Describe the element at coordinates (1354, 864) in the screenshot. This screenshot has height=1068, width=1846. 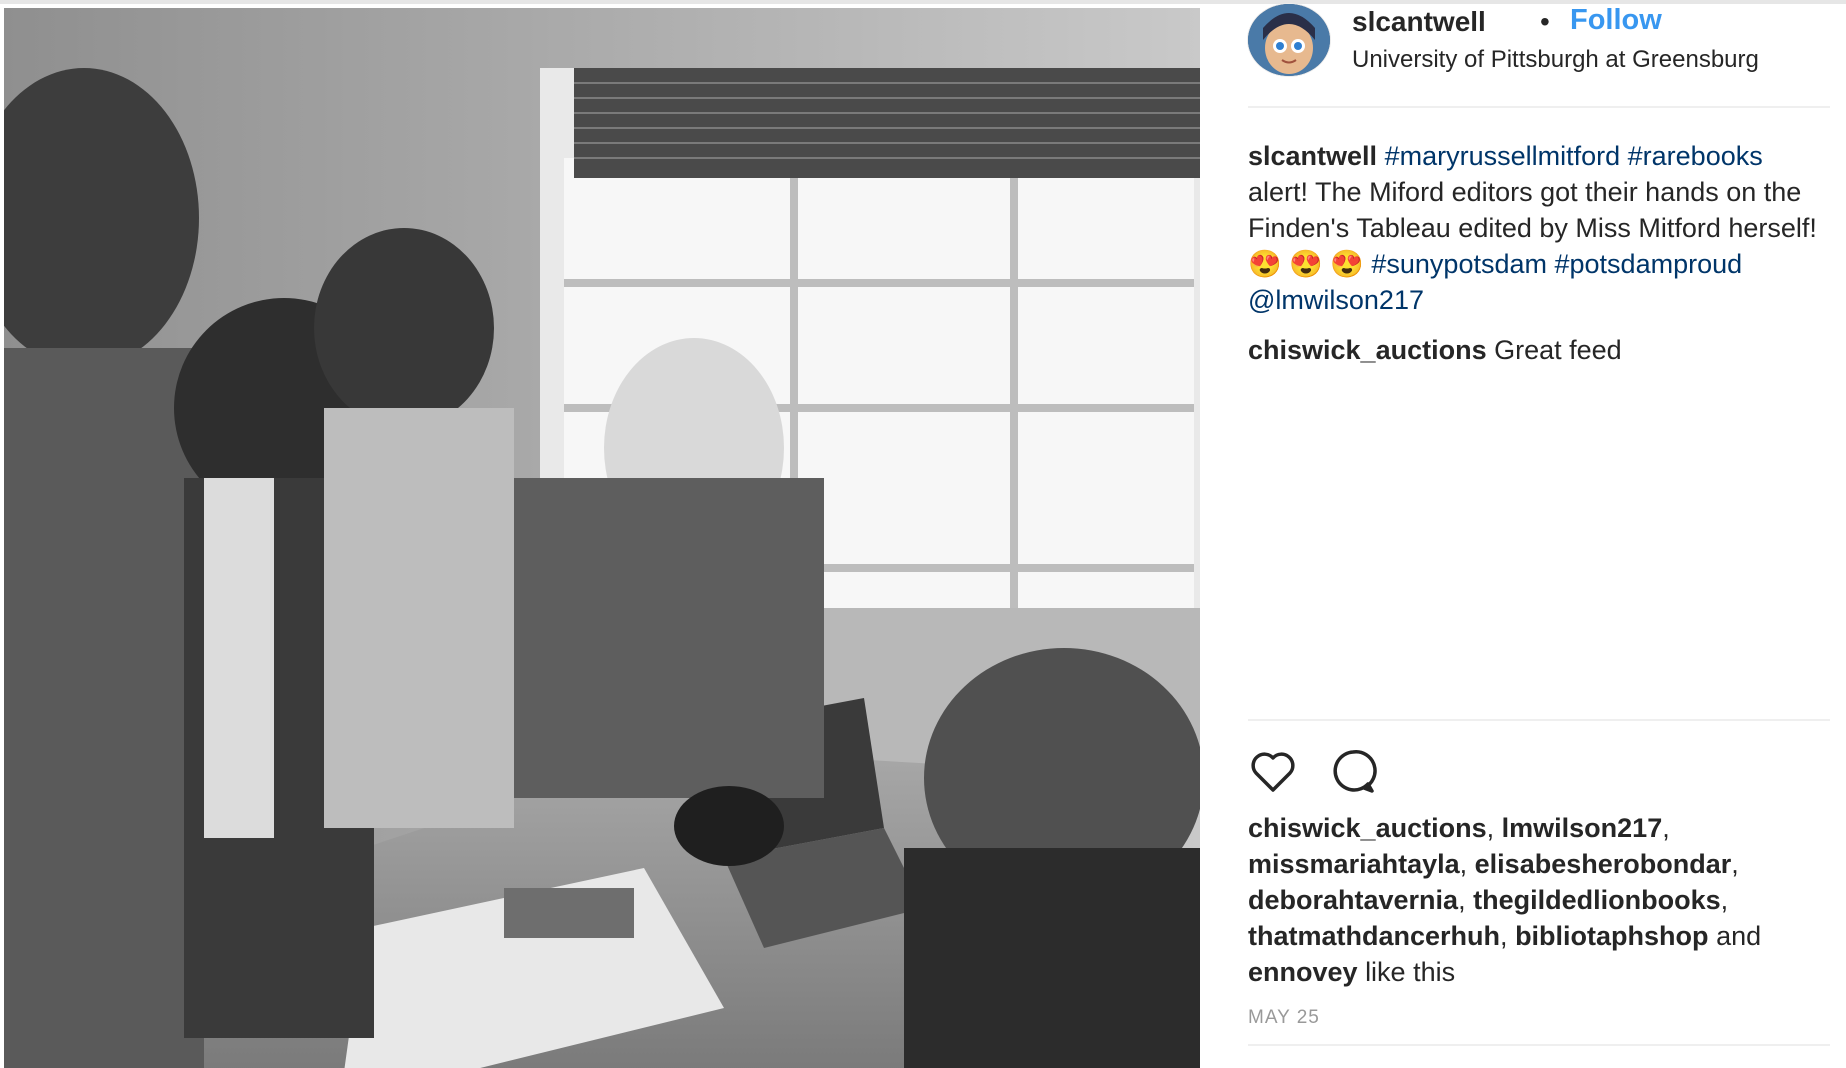
I see `liker-link: missmariahtayla` at that location.